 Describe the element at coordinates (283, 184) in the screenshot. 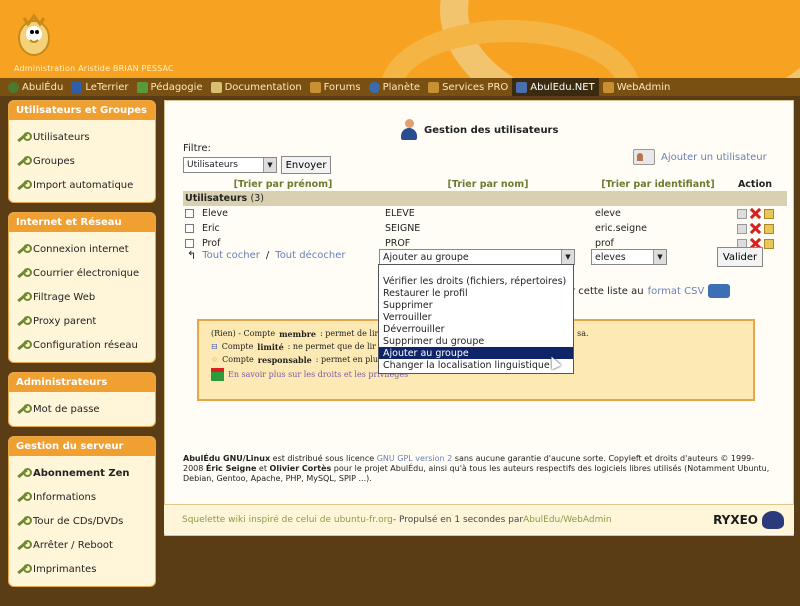

I see `sort-by-firstname: [Trier par prénom]` at that location.